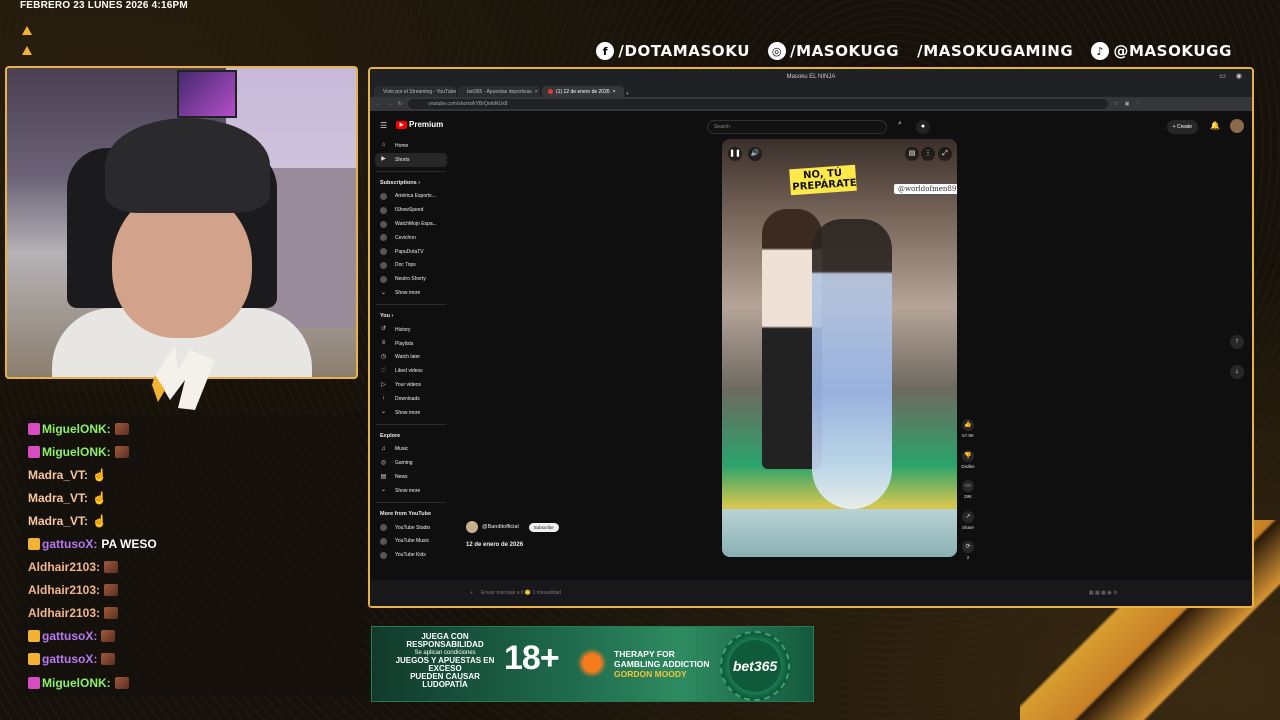 The width and height of the screenshot is (1280, 720). I want to click on short-action: ▭ 28K, so click(968, 495).